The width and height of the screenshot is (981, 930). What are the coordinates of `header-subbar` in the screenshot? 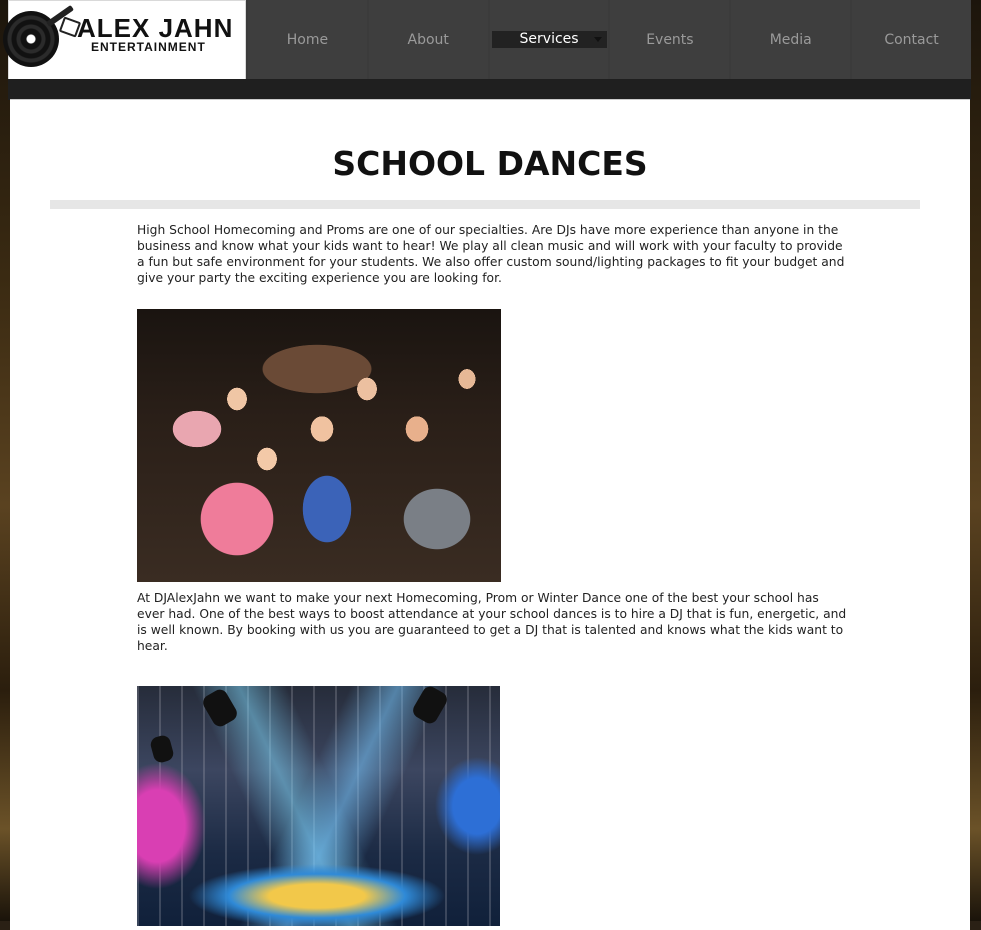 It's located at (489, 89).